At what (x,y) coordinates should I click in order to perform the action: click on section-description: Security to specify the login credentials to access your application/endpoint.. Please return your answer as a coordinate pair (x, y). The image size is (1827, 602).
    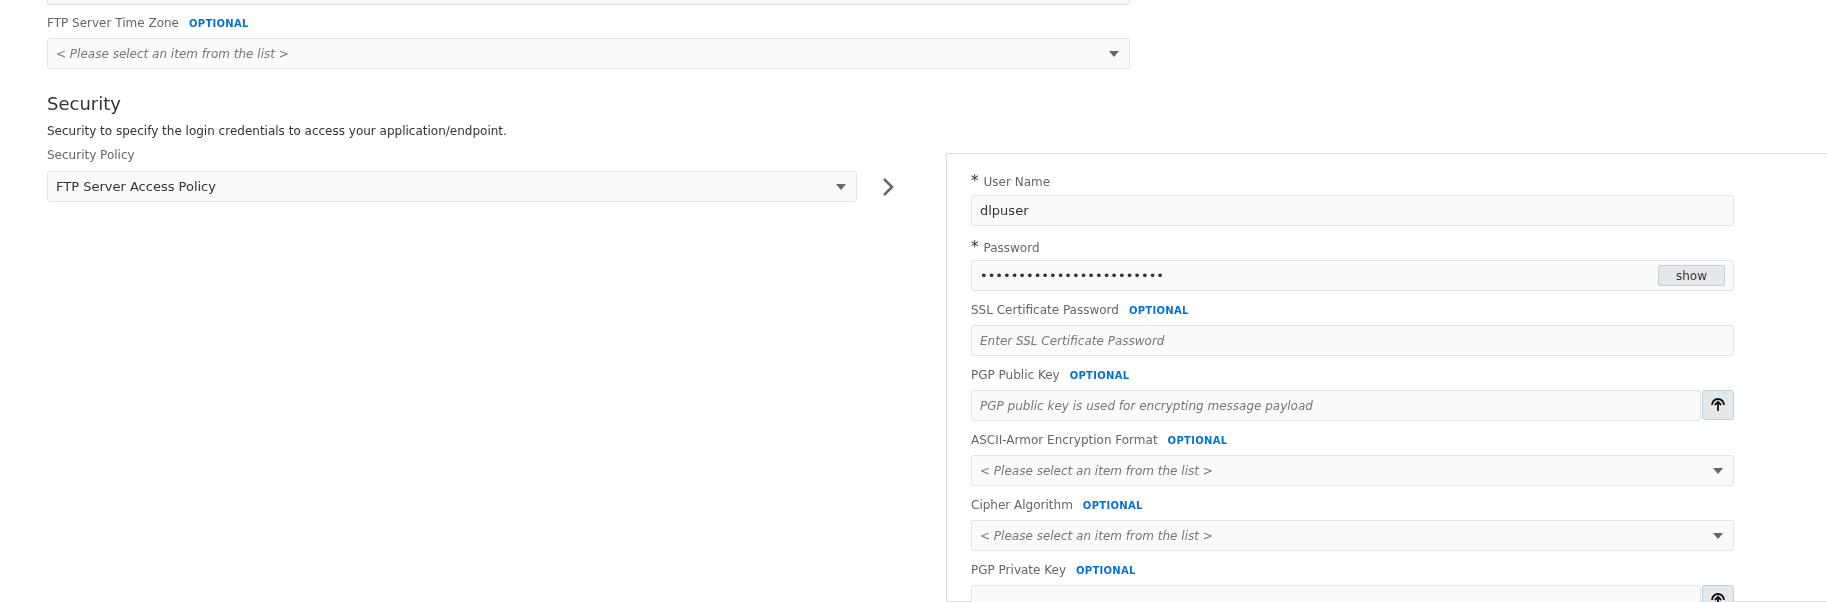
    Looking at the image, I should click on (277, 131).